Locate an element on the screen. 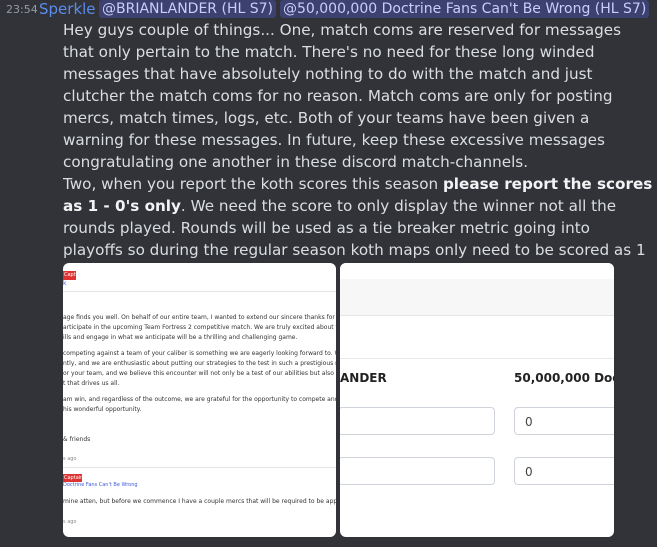  form-top is located at coordinates (477, 271).